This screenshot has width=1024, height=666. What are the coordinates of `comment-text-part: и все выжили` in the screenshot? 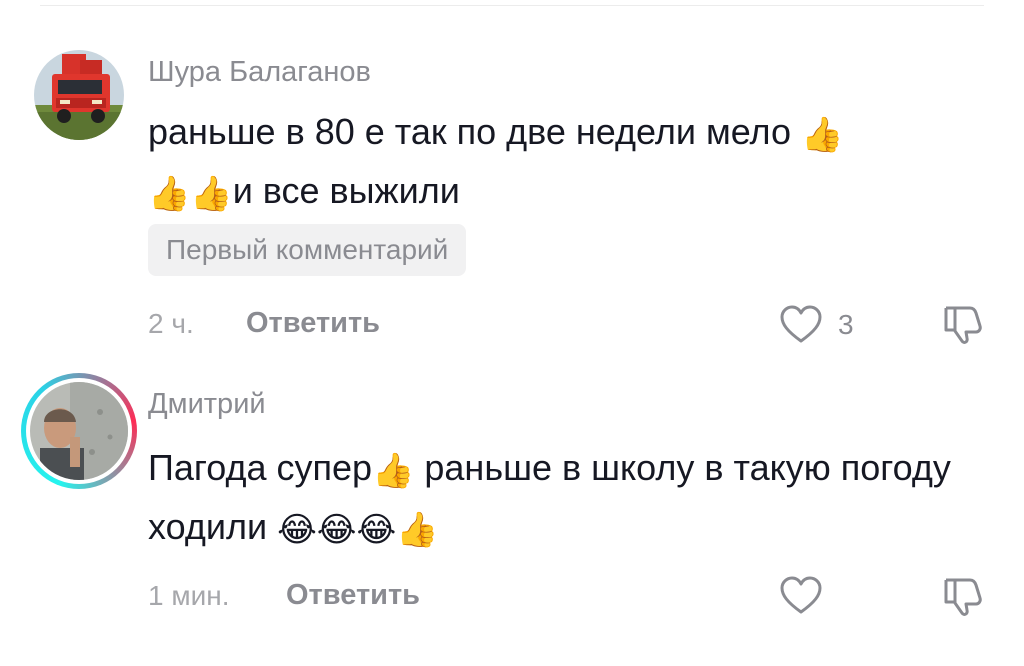 It's located at (346, 190).